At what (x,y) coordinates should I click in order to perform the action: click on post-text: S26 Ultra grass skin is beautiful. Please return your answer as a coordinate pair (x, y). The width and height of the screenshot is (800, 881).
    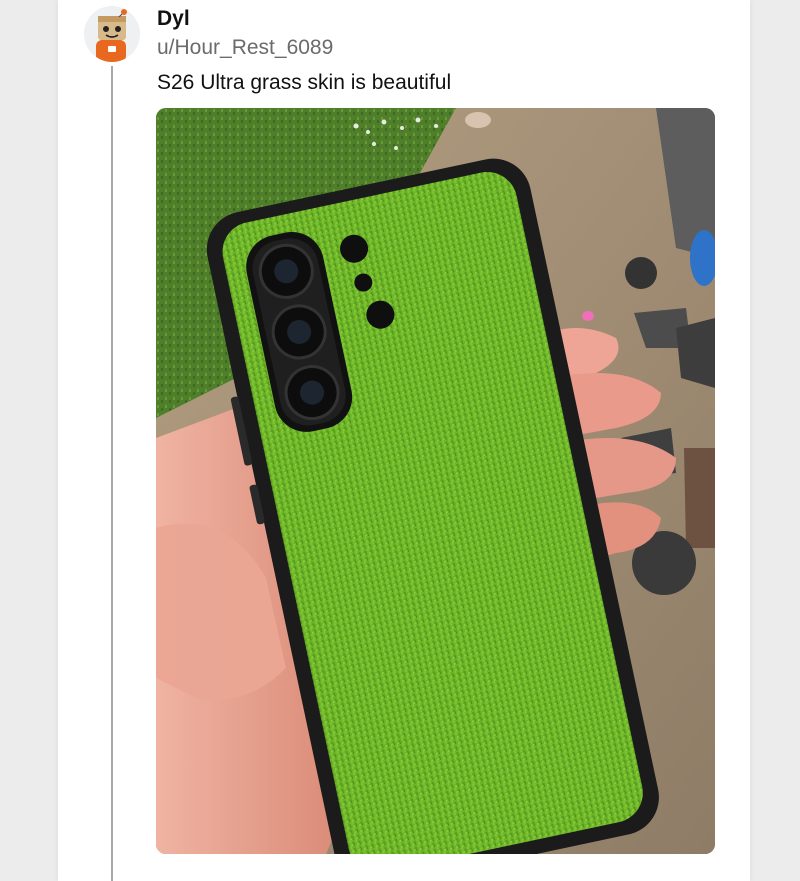
    Looking at the image, I should click on (304, 82).